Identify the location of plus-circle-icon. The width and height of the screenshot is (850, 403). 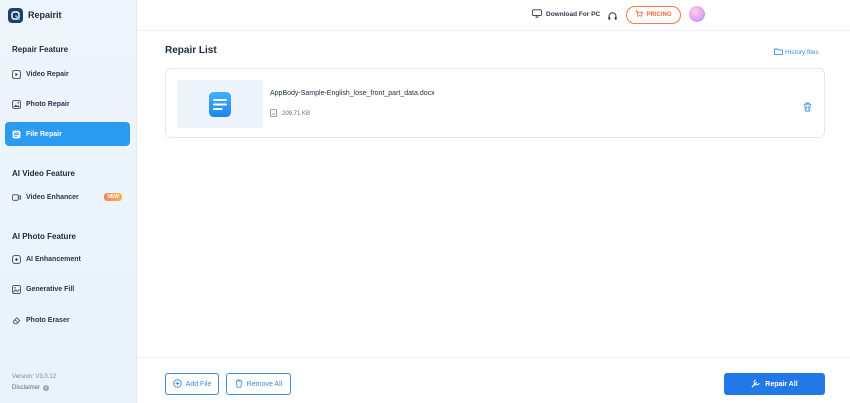
(177, 384).